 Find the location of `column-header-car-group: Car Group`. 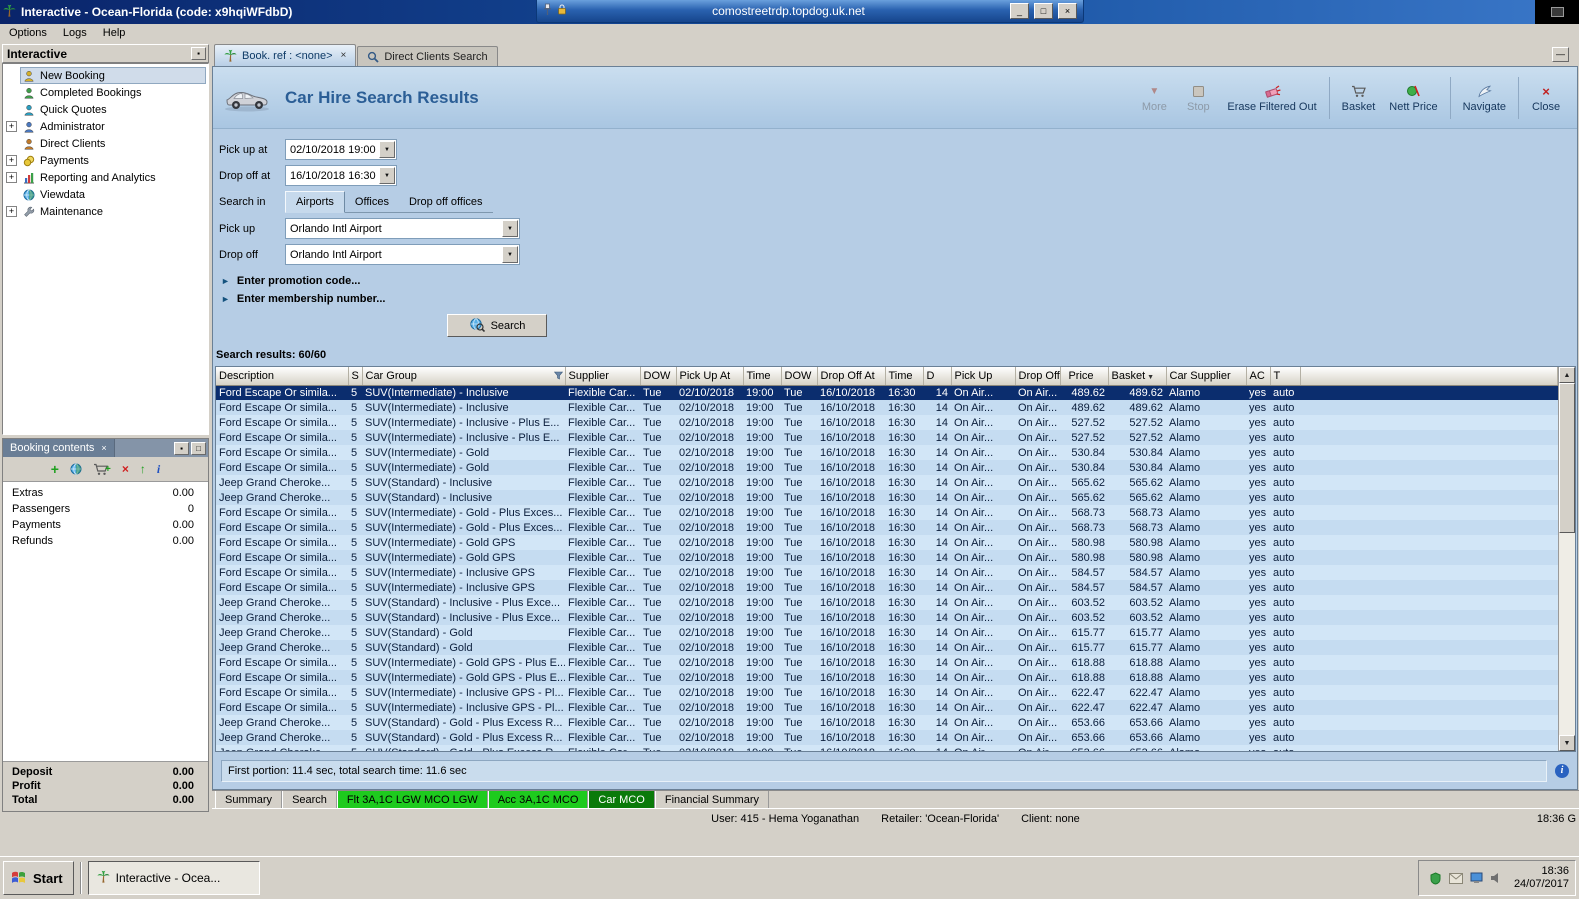

column-header-car-group: Car Group is located at coordinates (464, 376).